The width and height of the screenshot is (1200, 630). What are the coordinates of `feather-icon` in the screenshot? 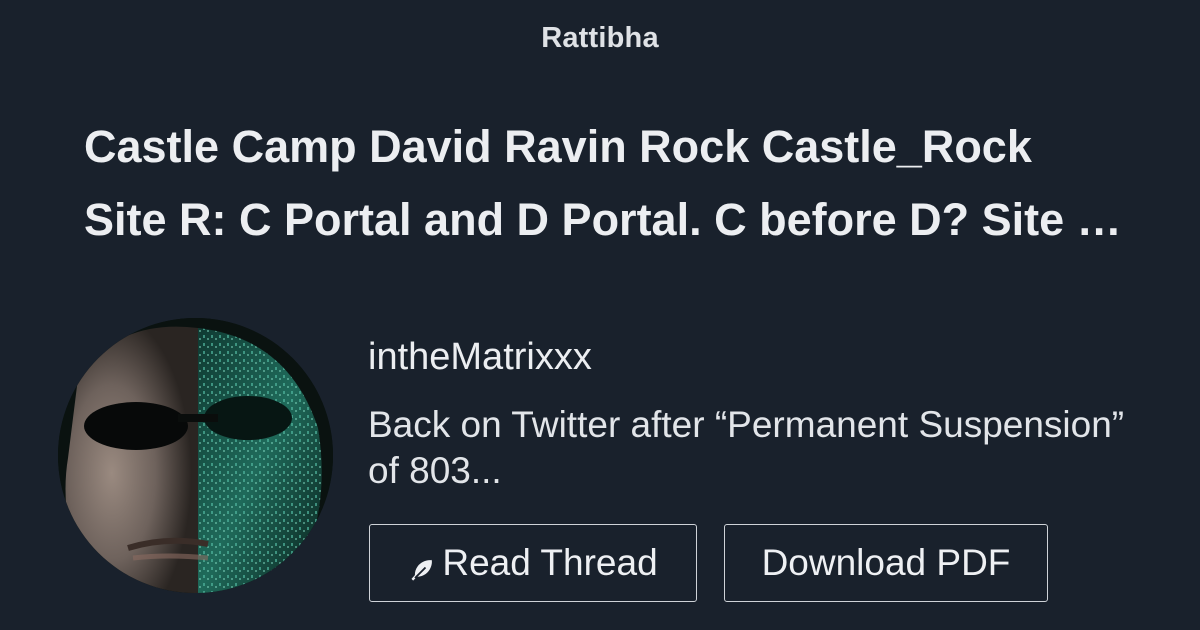 It's located at (422, 566).